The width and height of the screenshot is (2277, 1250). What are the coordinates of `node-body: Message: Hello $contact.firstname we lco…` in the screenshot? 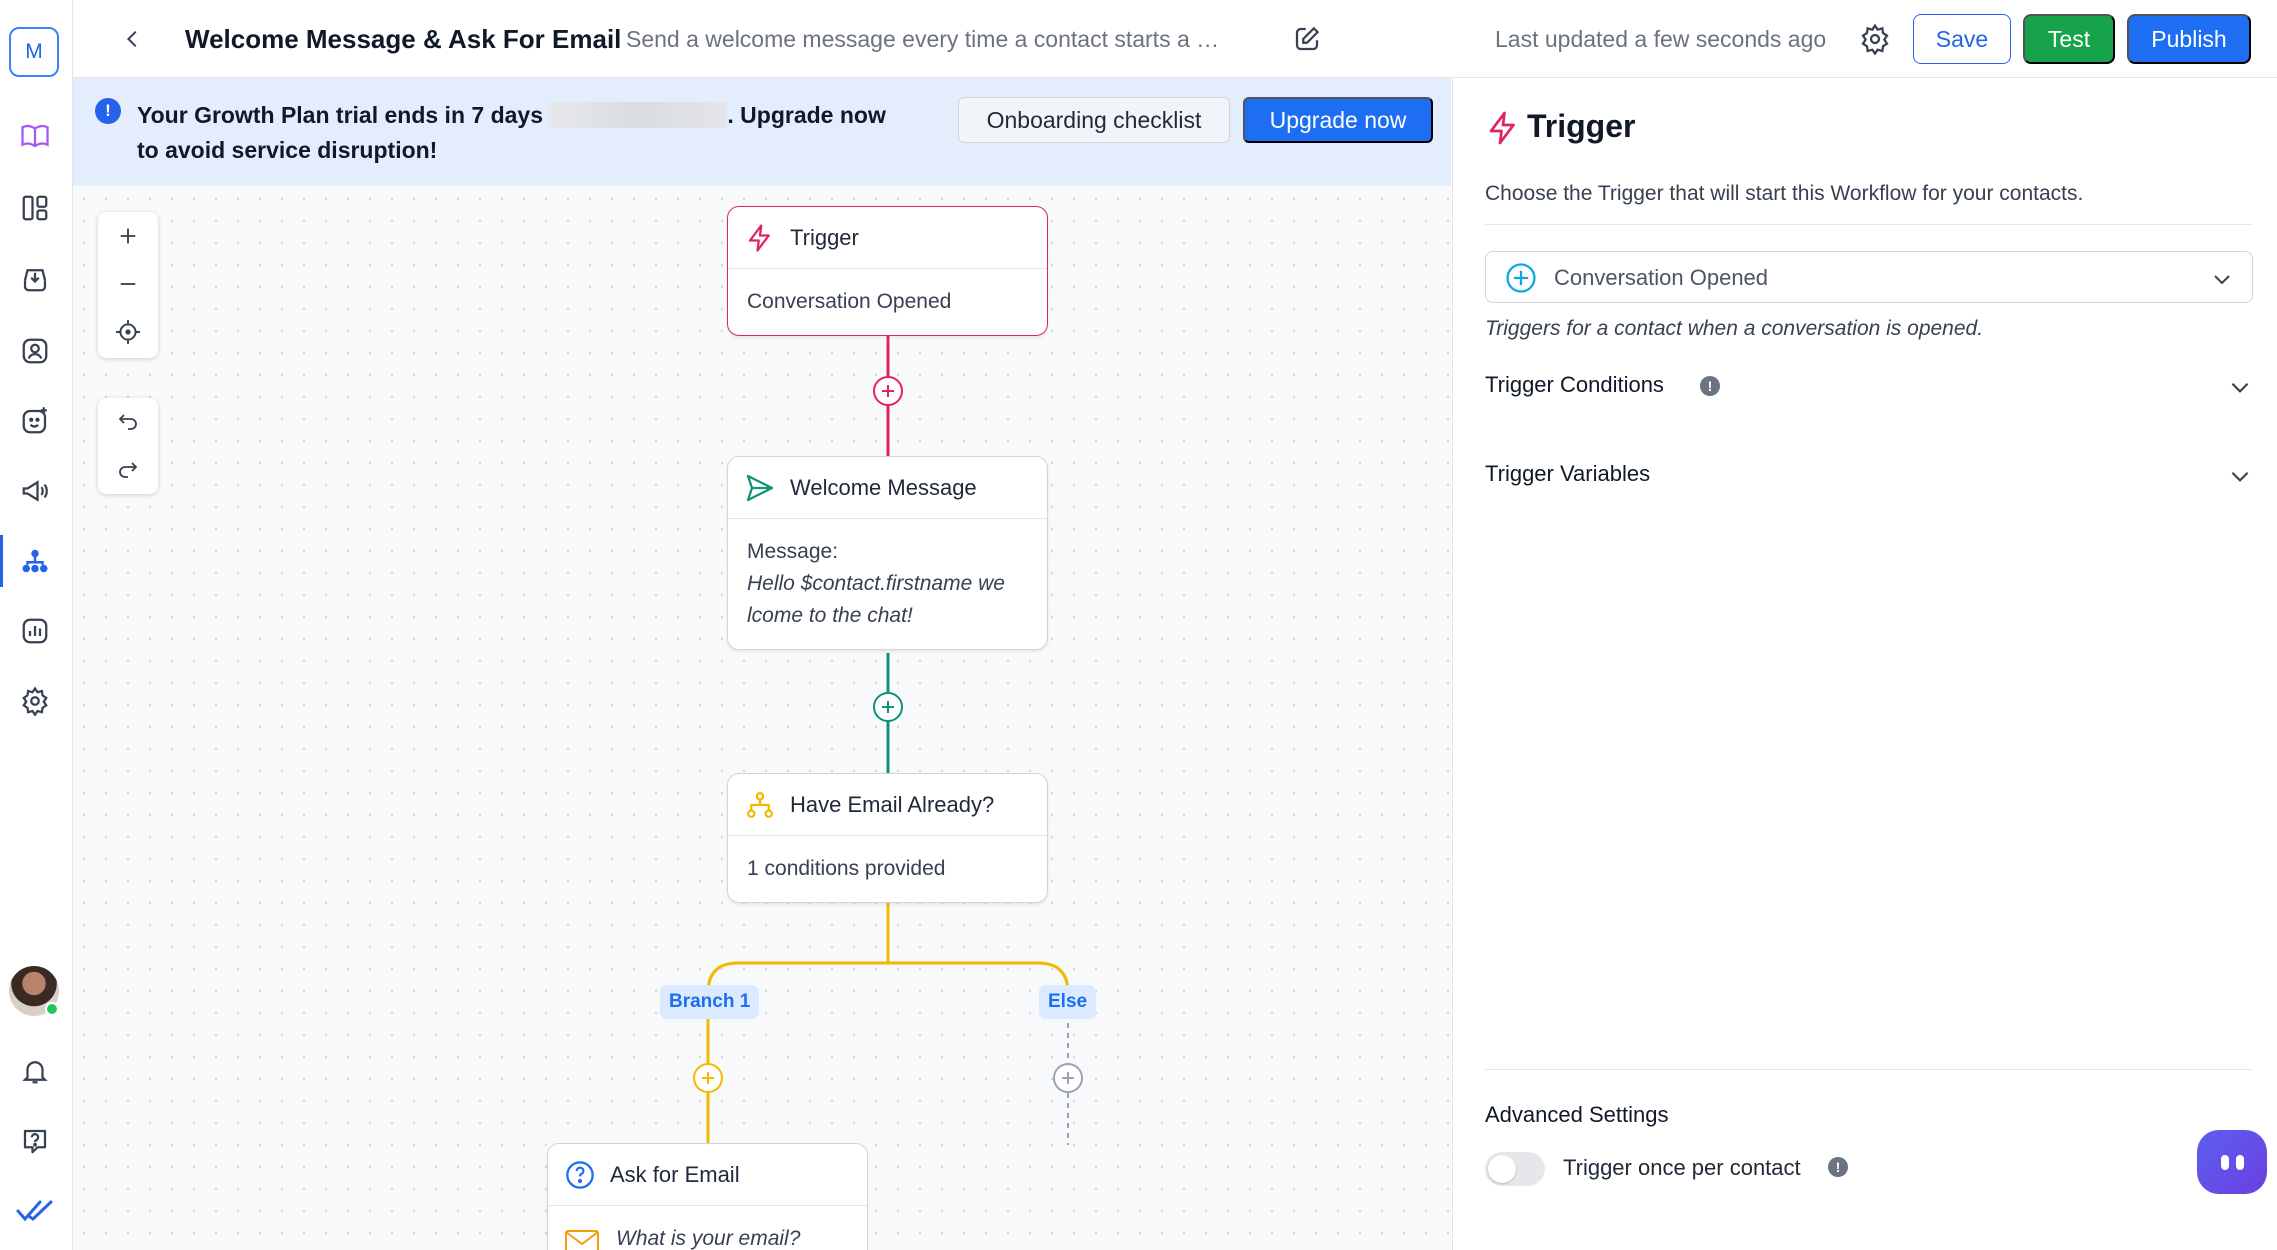 It's located at (887, 584).